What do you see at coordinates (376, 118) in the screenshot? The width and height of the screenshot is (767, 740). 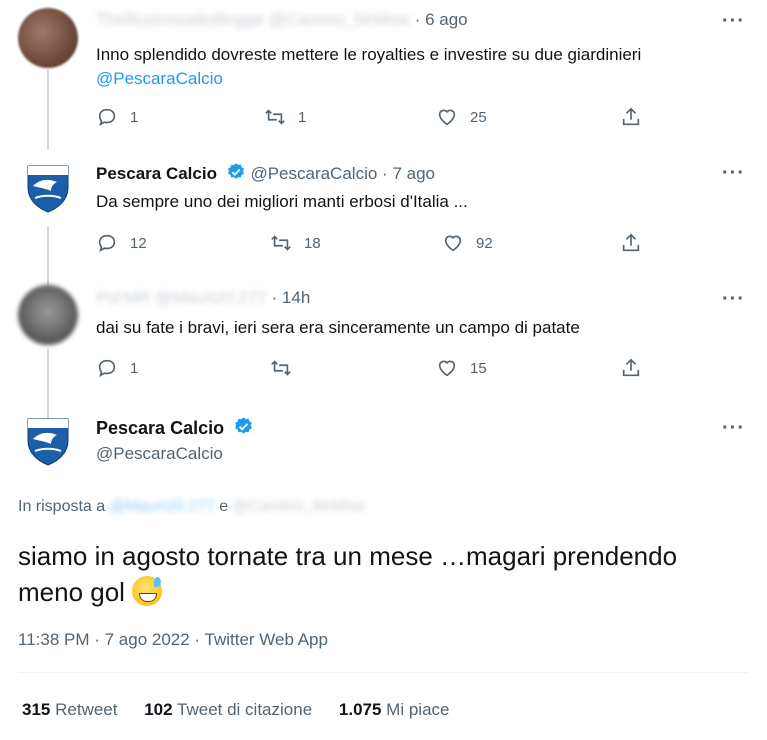 I see `tweet-actions: 1 1 25` at bounding box center [376, 118].